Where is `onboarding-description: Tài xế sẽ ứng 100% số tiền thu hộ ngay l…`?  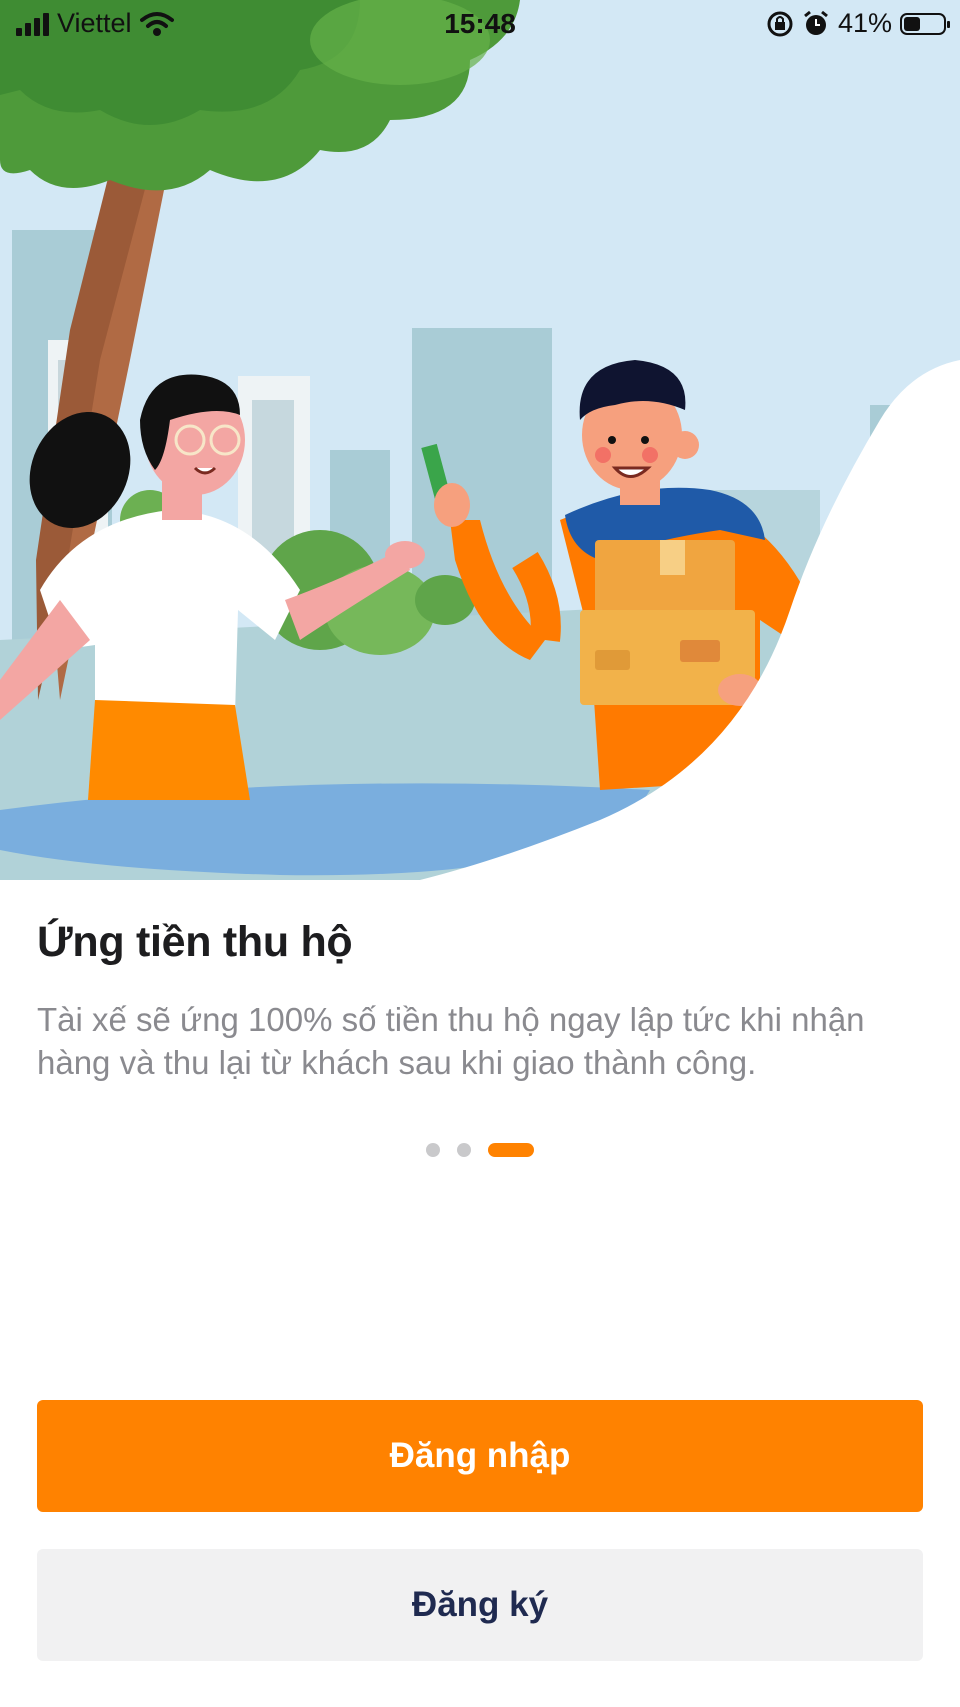
onboarding-description: Tài xế sẽ ứng 100% số tiền thu hộ ngay l… is located at coordinates (451, 1041).